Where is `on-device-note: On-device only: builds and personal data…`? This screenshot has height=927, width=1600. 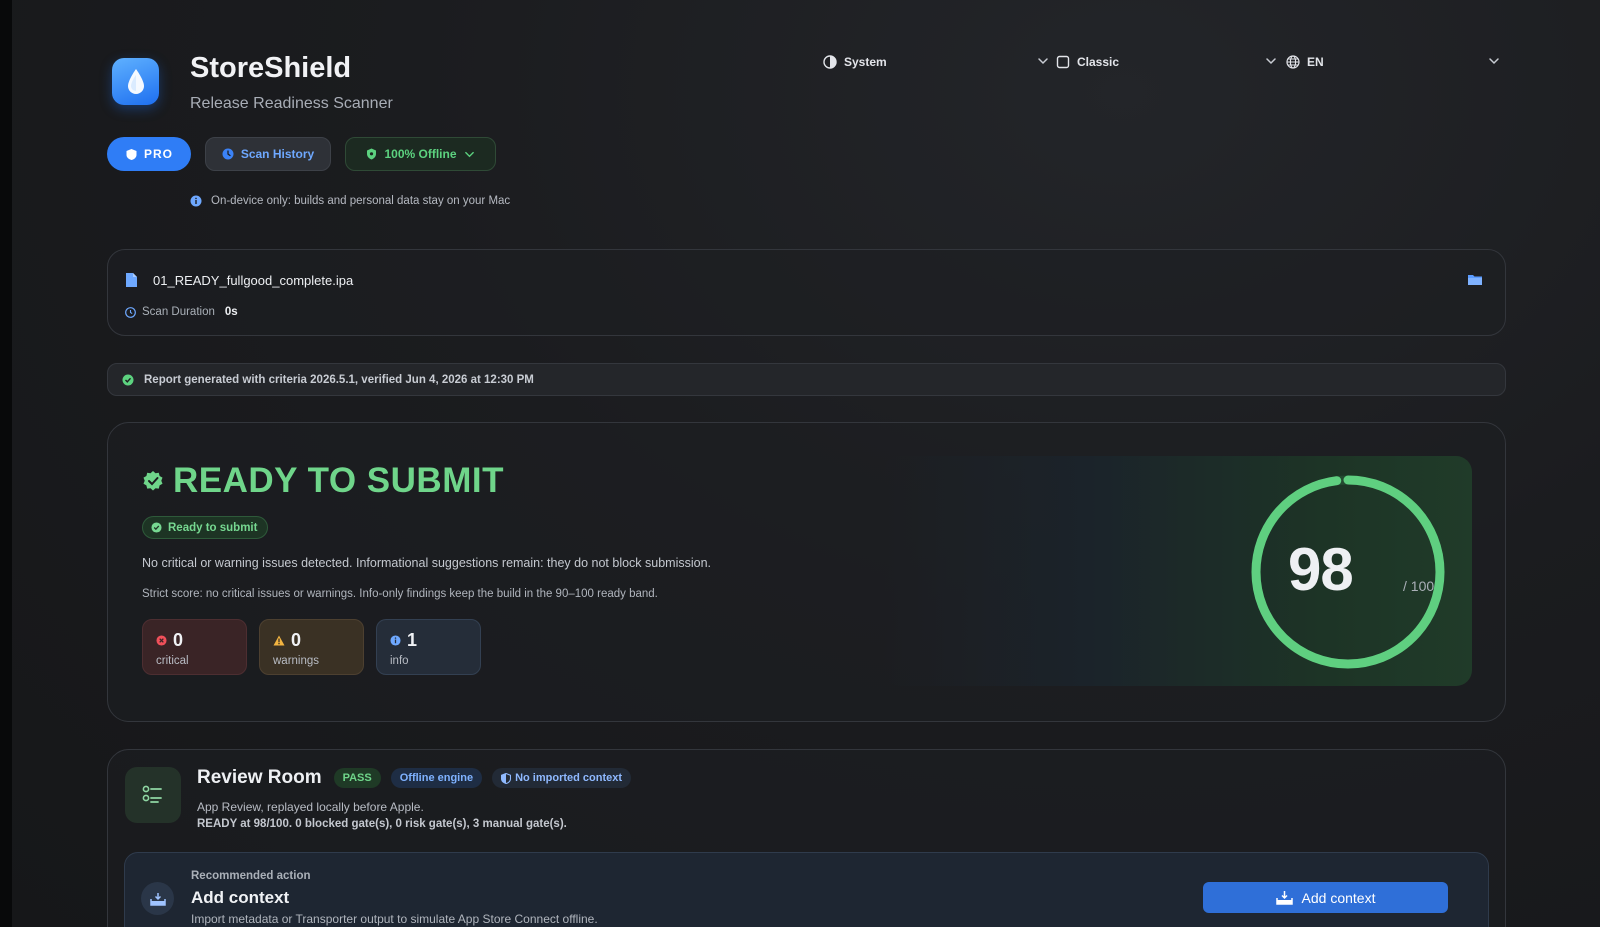
on-device-note: On-device only: builds and personal data… is located at coordinates (350, 201).